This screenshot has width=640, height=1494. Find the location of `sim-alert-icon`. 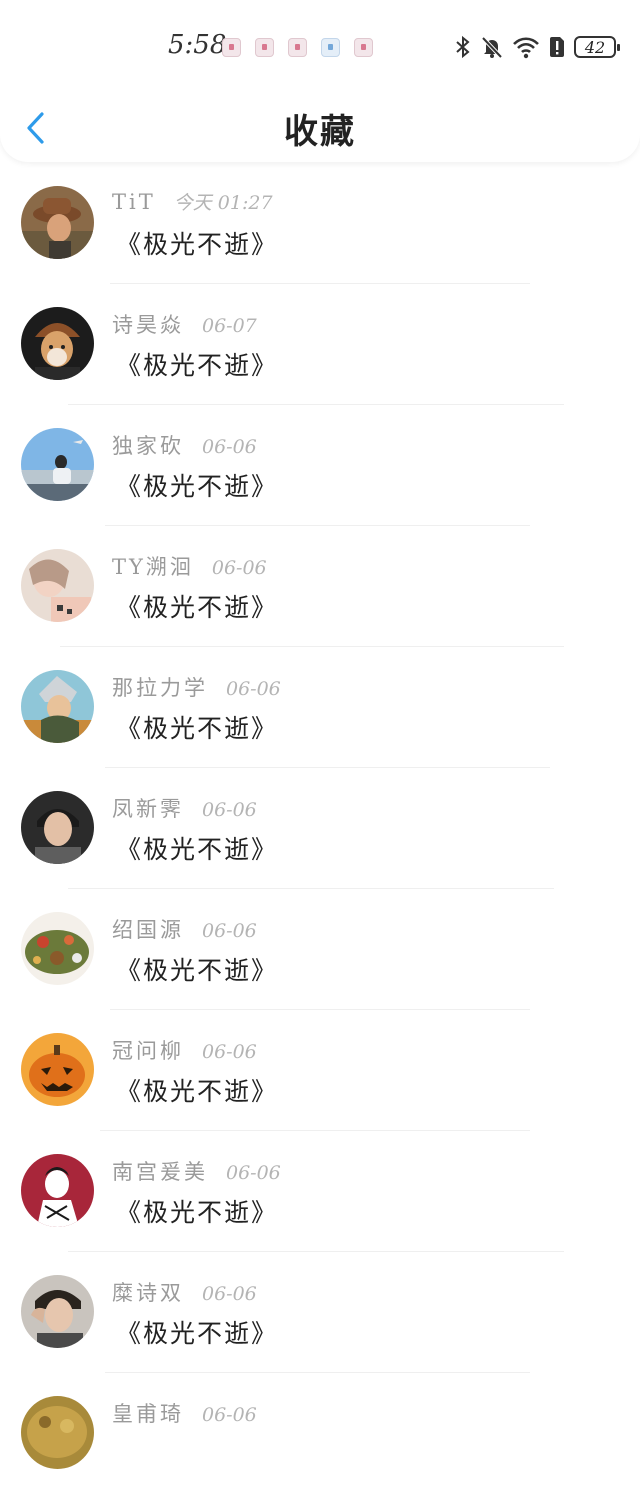

sim-alert-icon is located at coordinates (557, 47).